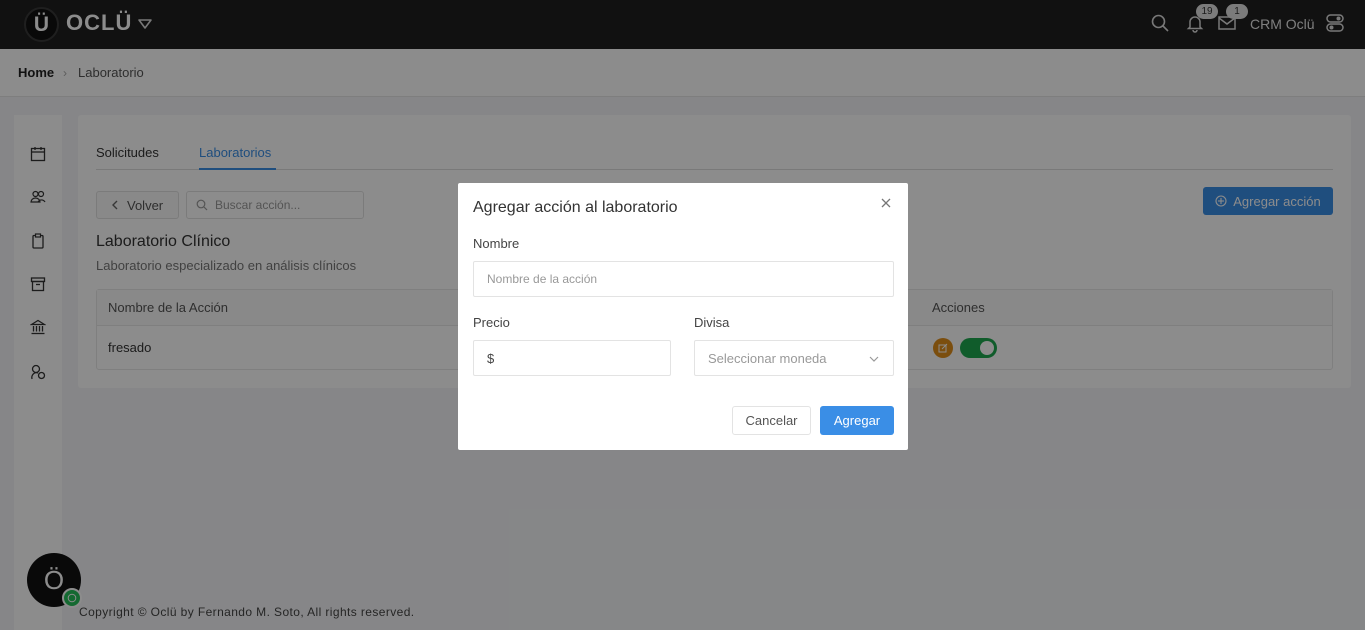 This screenshot has width=1365, height=630. Describe the element at coordinates (572, 358) in the screenshot. I see `price-field: $` at that location.